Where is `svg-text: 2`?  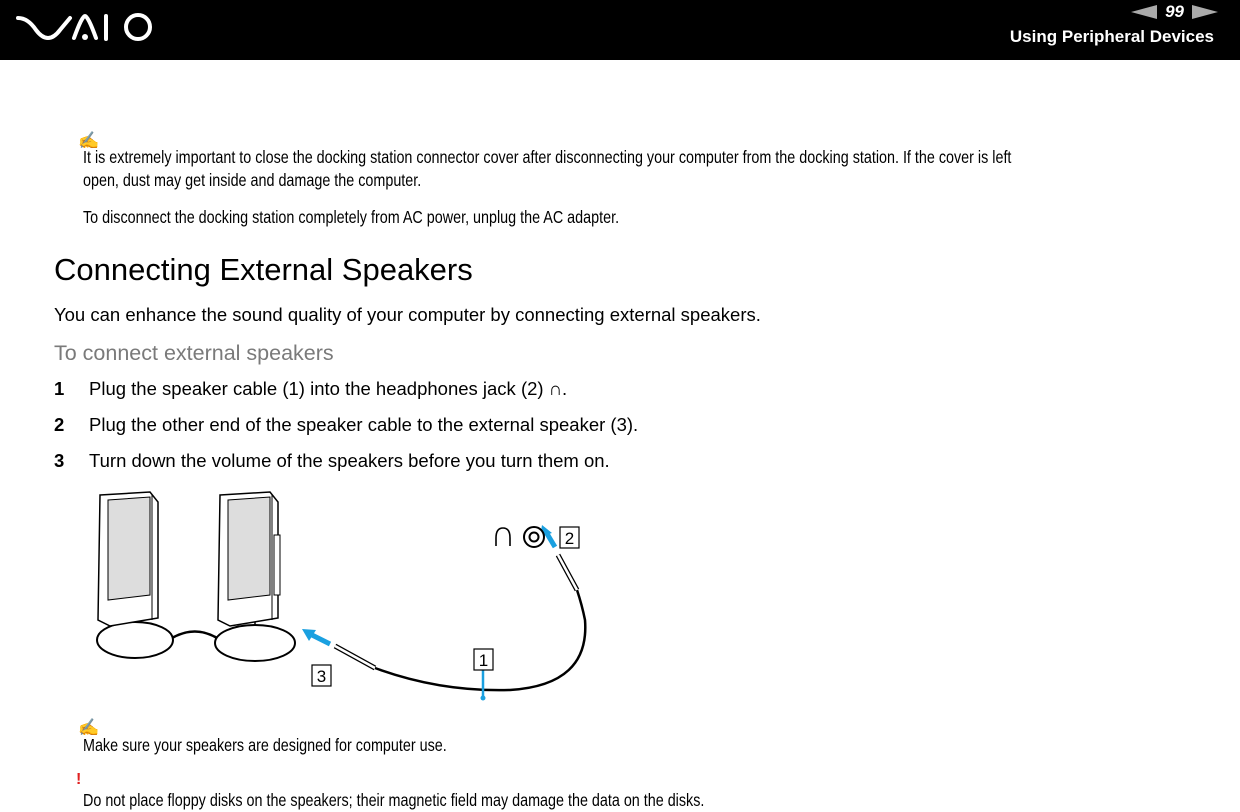
svg-text: 2 is located at coordinates (569, 538).